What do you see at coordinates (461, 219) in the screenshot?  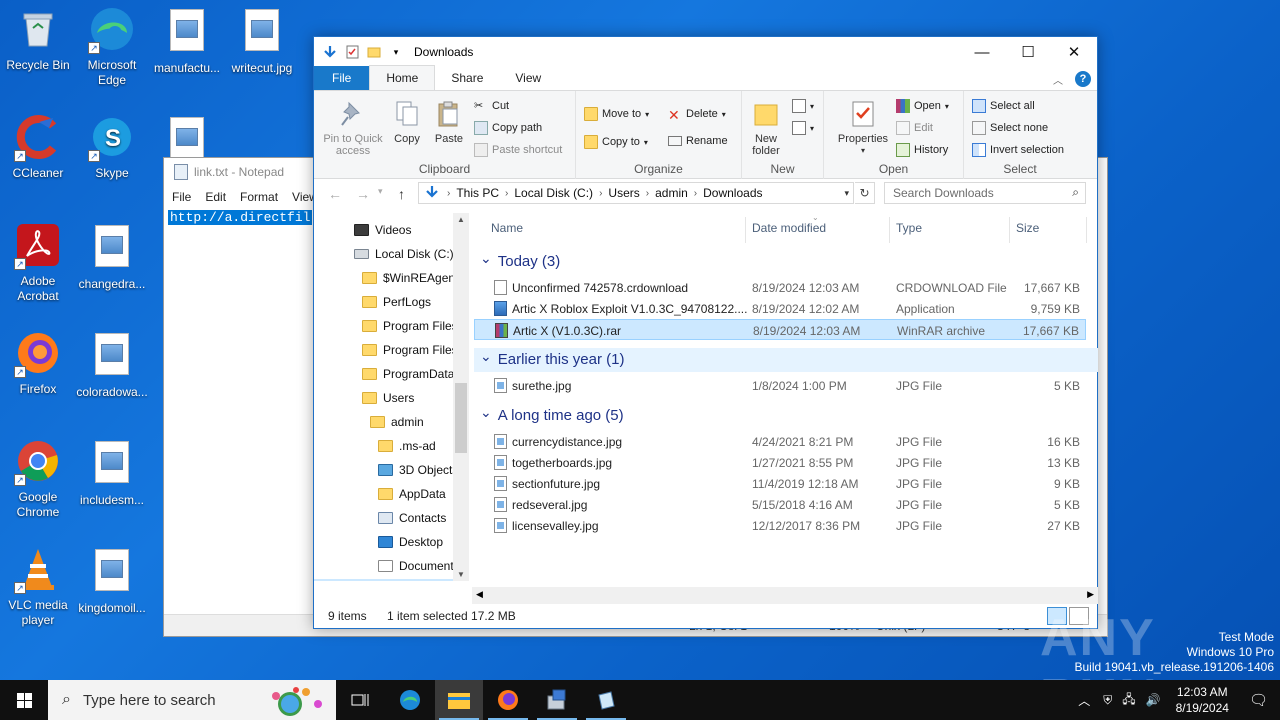 I see `nav-scroll-up-icon: ▲` at bounding box center [461, 219].